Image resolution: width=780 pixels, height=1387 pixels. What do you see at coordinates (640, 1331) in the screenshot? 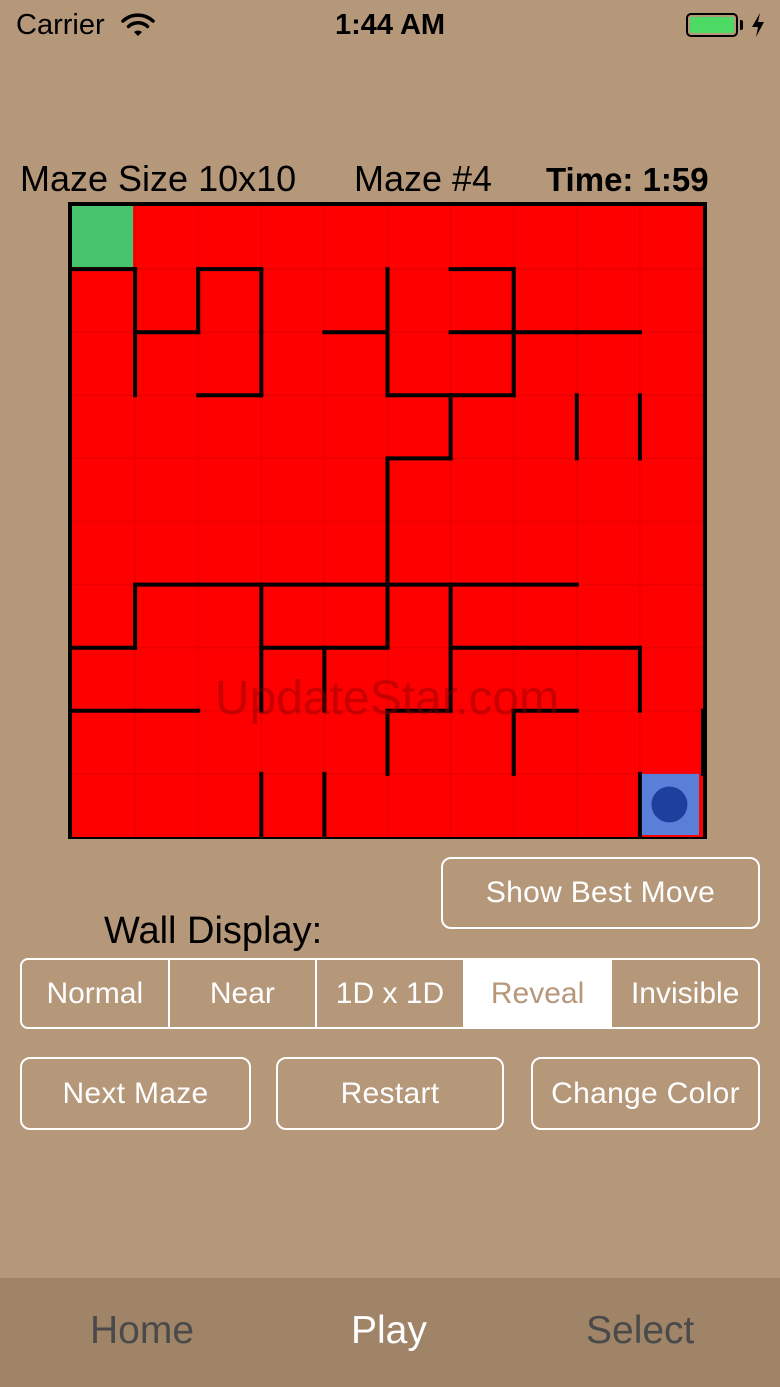
I see `tab-select: Select` at bounding box center [640, 1331].